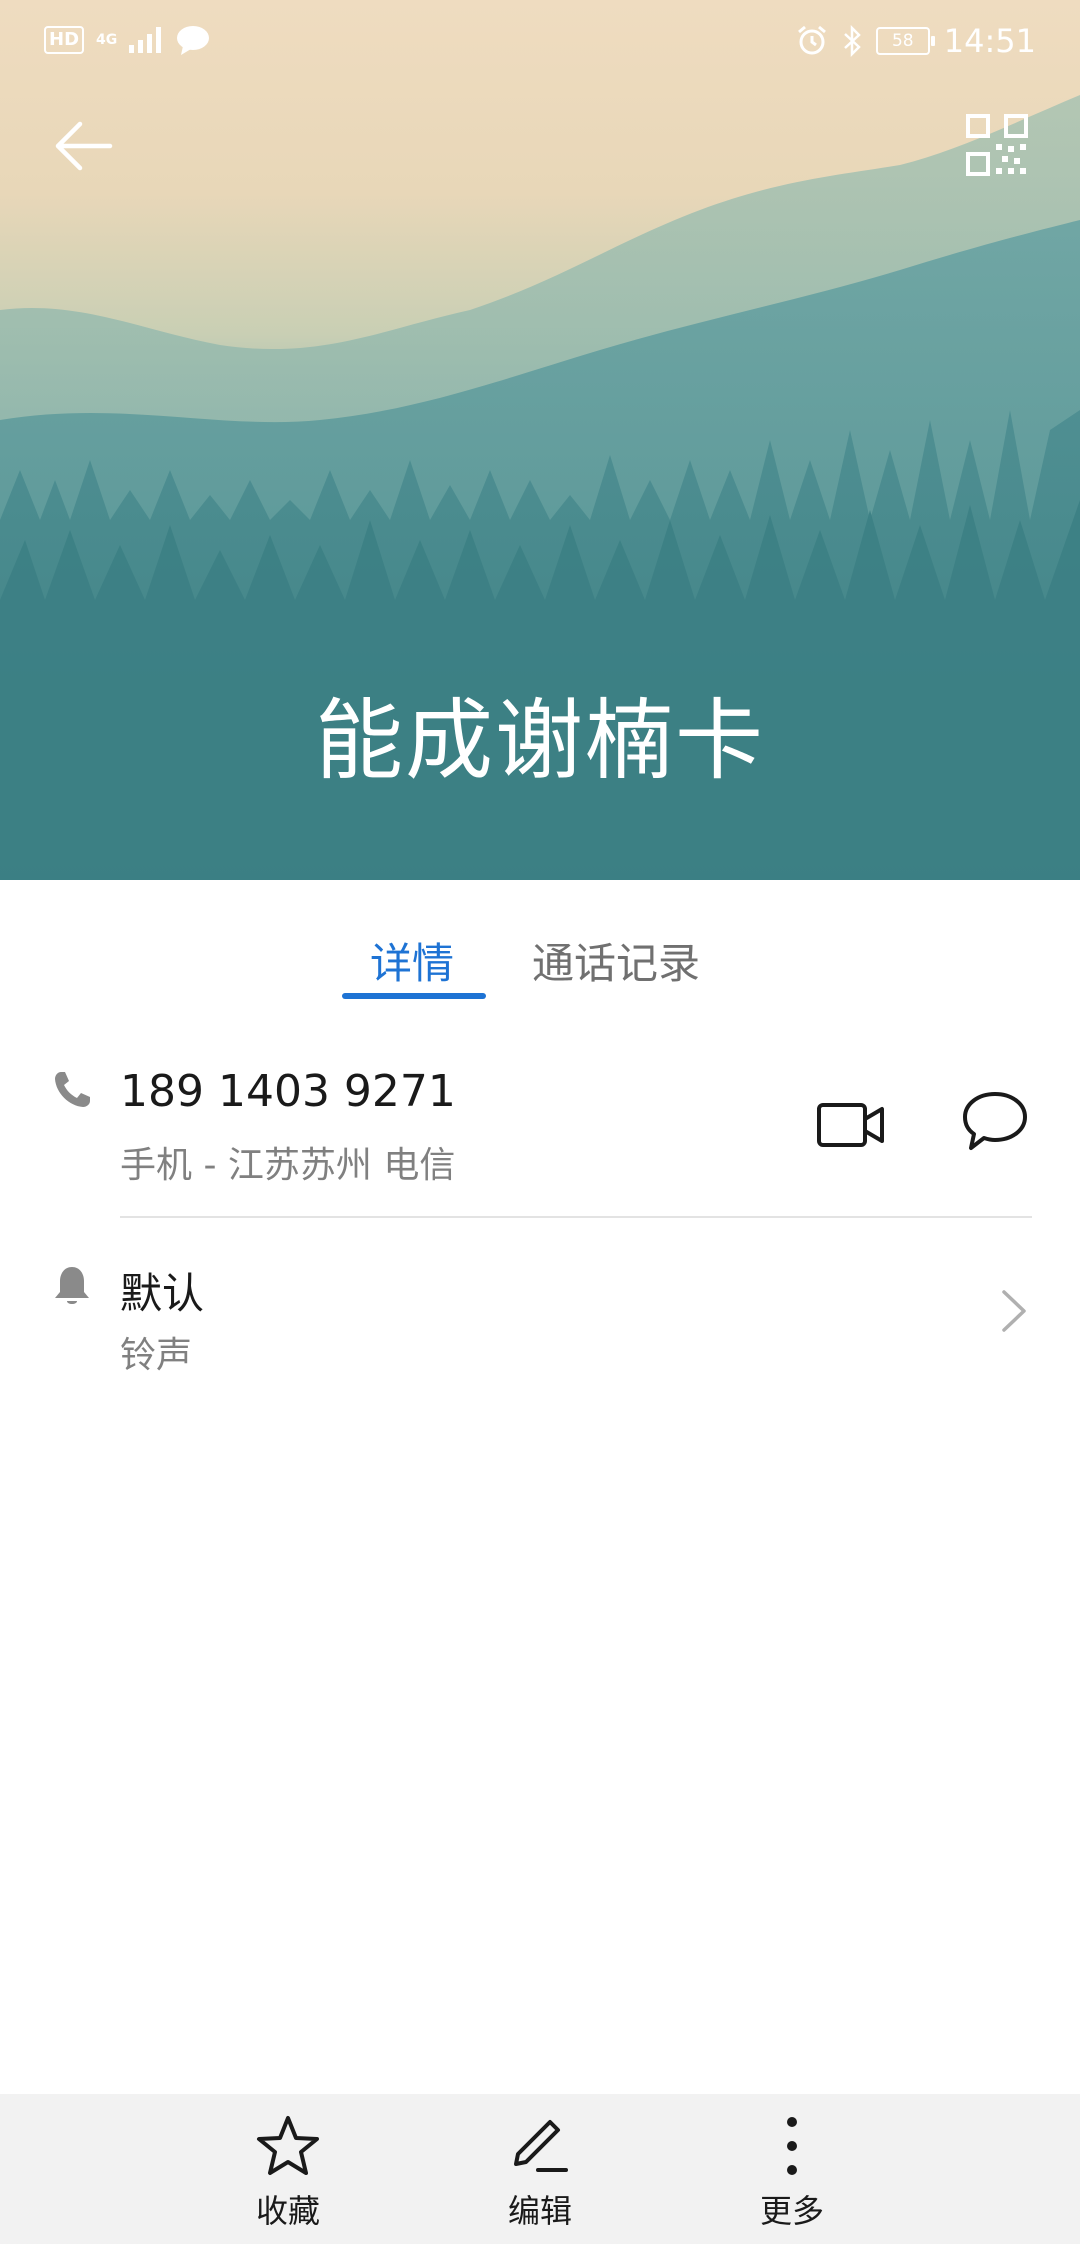 This screenshot has width=1080, height=2244. What do you see at coordinates (84, 146) in the screenshot?
I see `back-arrow-icon` at bounding box center [84, 146].